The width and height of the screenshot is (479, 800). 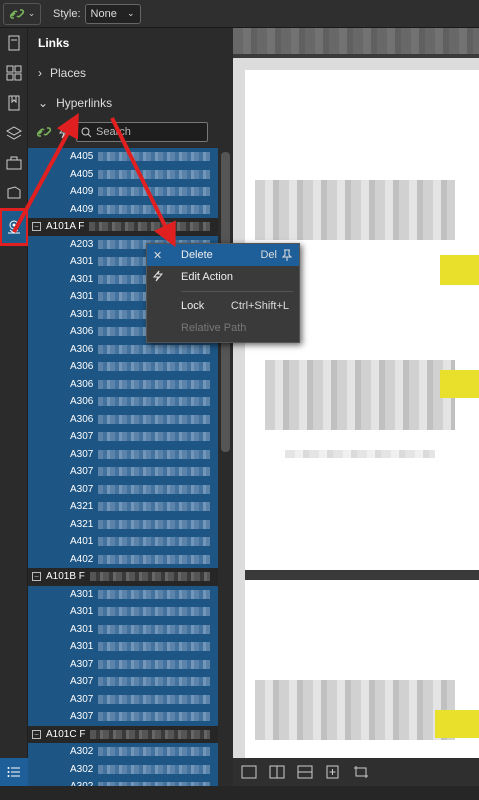 What do you see at coordinates (82, 332) in the screenshot?
I see `link-code: A306` at bounding box center [82, 332].